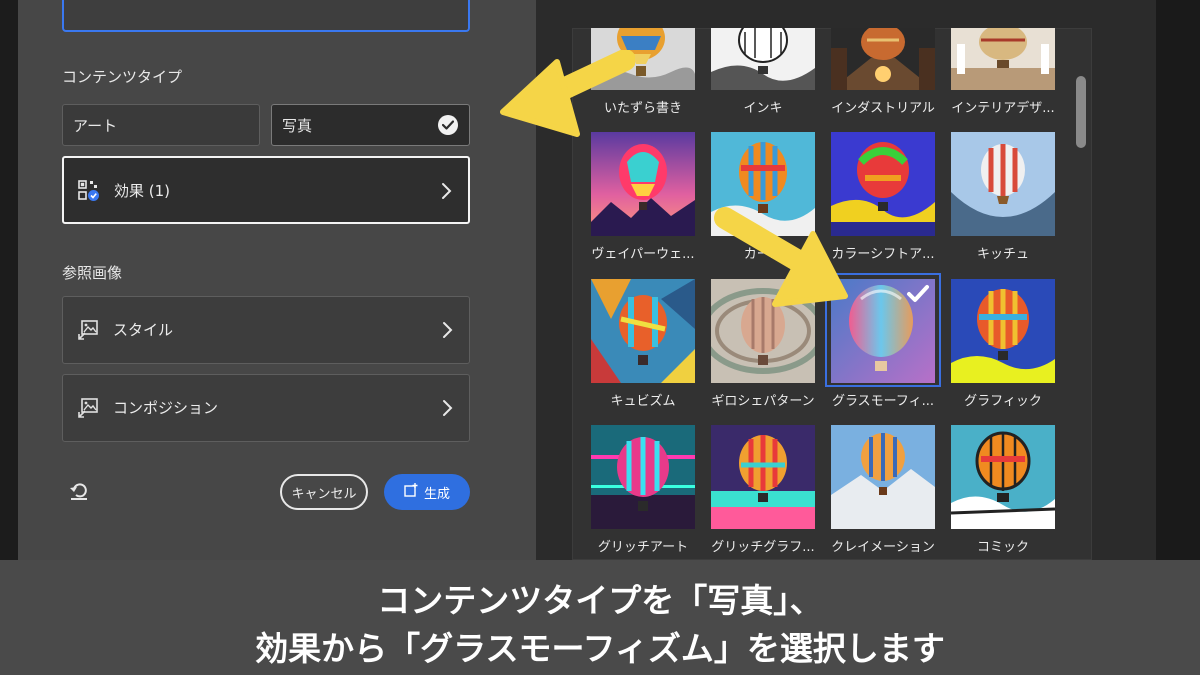 The height and width of the screenshot is (675, 1200). I want to click on annotation-arrow-left, so click(567, 93).